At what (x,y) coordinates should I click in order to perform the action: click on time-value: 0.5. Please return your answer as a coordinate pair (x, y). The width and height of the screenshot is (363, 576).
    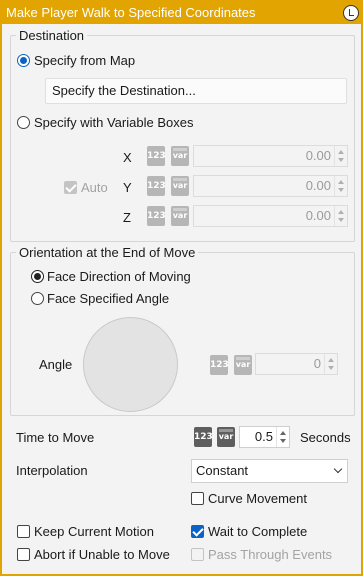
    Looking at the image, I should click on (263, 436).